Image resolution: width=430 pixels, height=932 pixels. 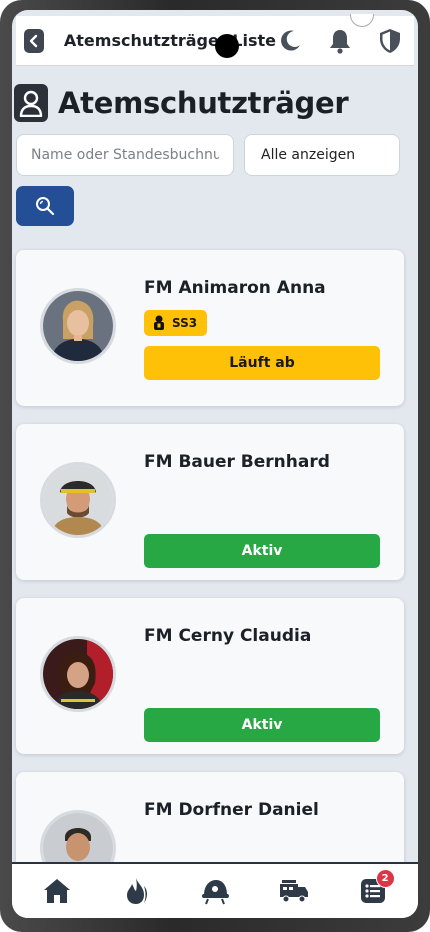 What do you see at coordinates (231, 810) in the screenshot?
I see `person-name: FM Dorfner Daniel` at bounding box center [231, 810].